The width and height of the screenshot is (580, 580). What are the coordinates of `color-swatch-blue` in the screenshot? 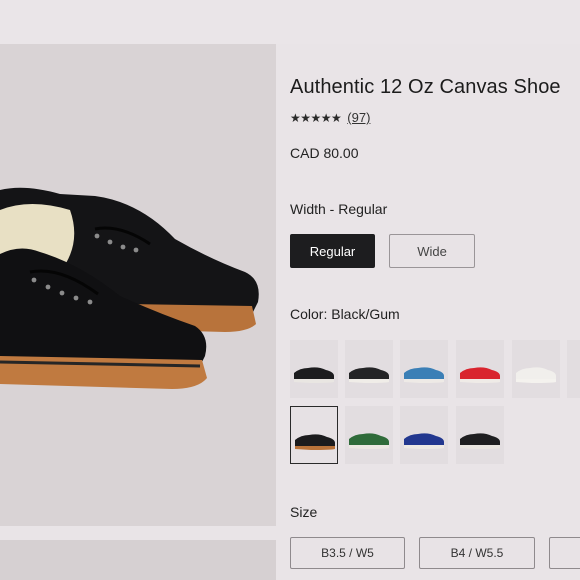 It's located at (424, 369).